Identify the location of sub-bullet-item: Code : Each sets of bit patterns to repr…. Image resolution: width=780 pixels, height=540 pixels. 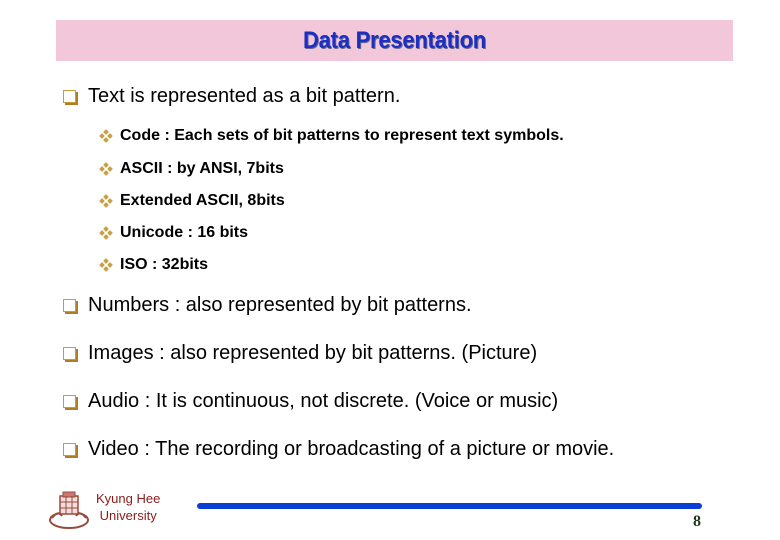
(331, 136).